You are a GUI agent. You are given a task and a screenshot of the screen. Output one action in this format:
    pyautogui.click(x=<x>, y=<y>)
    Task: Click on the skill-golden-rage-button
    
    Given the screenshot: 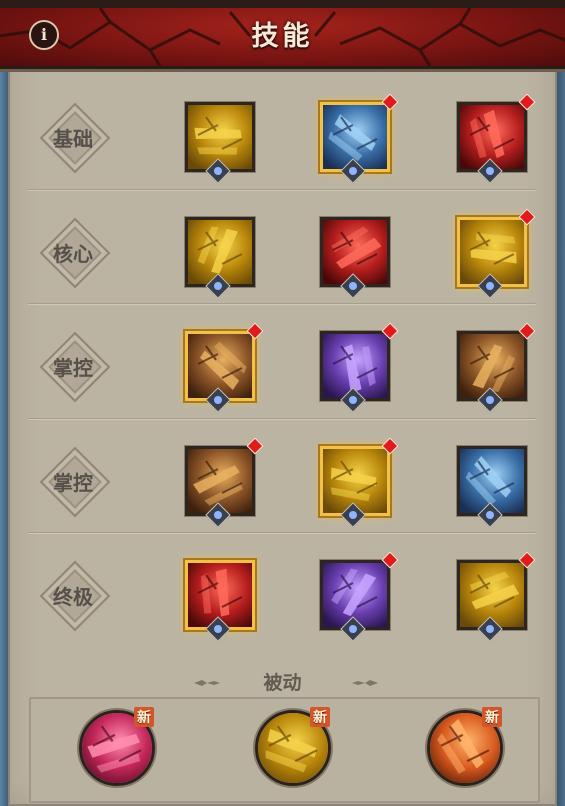 What is the action you would take?
    pyautogui.click(x=496, y=596)
    